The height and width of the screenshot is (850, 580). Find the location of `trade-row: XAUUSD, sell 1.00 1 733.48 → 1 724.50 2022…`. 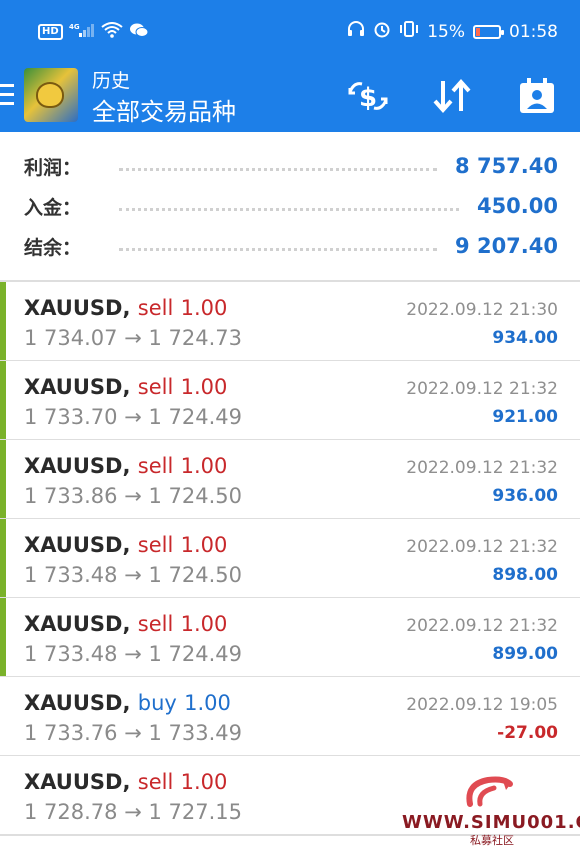

trade-row: XAUUSD, sell 1.00 1 733.48 → 1 724.50 2022… is located at coordinates (290, 559).